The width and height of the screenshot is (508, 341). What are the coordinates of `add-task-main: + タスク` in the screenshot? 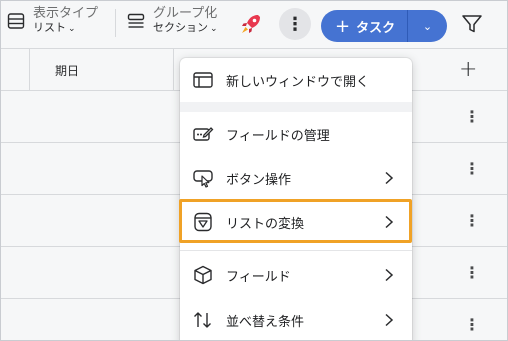 It's located at (364, 26).